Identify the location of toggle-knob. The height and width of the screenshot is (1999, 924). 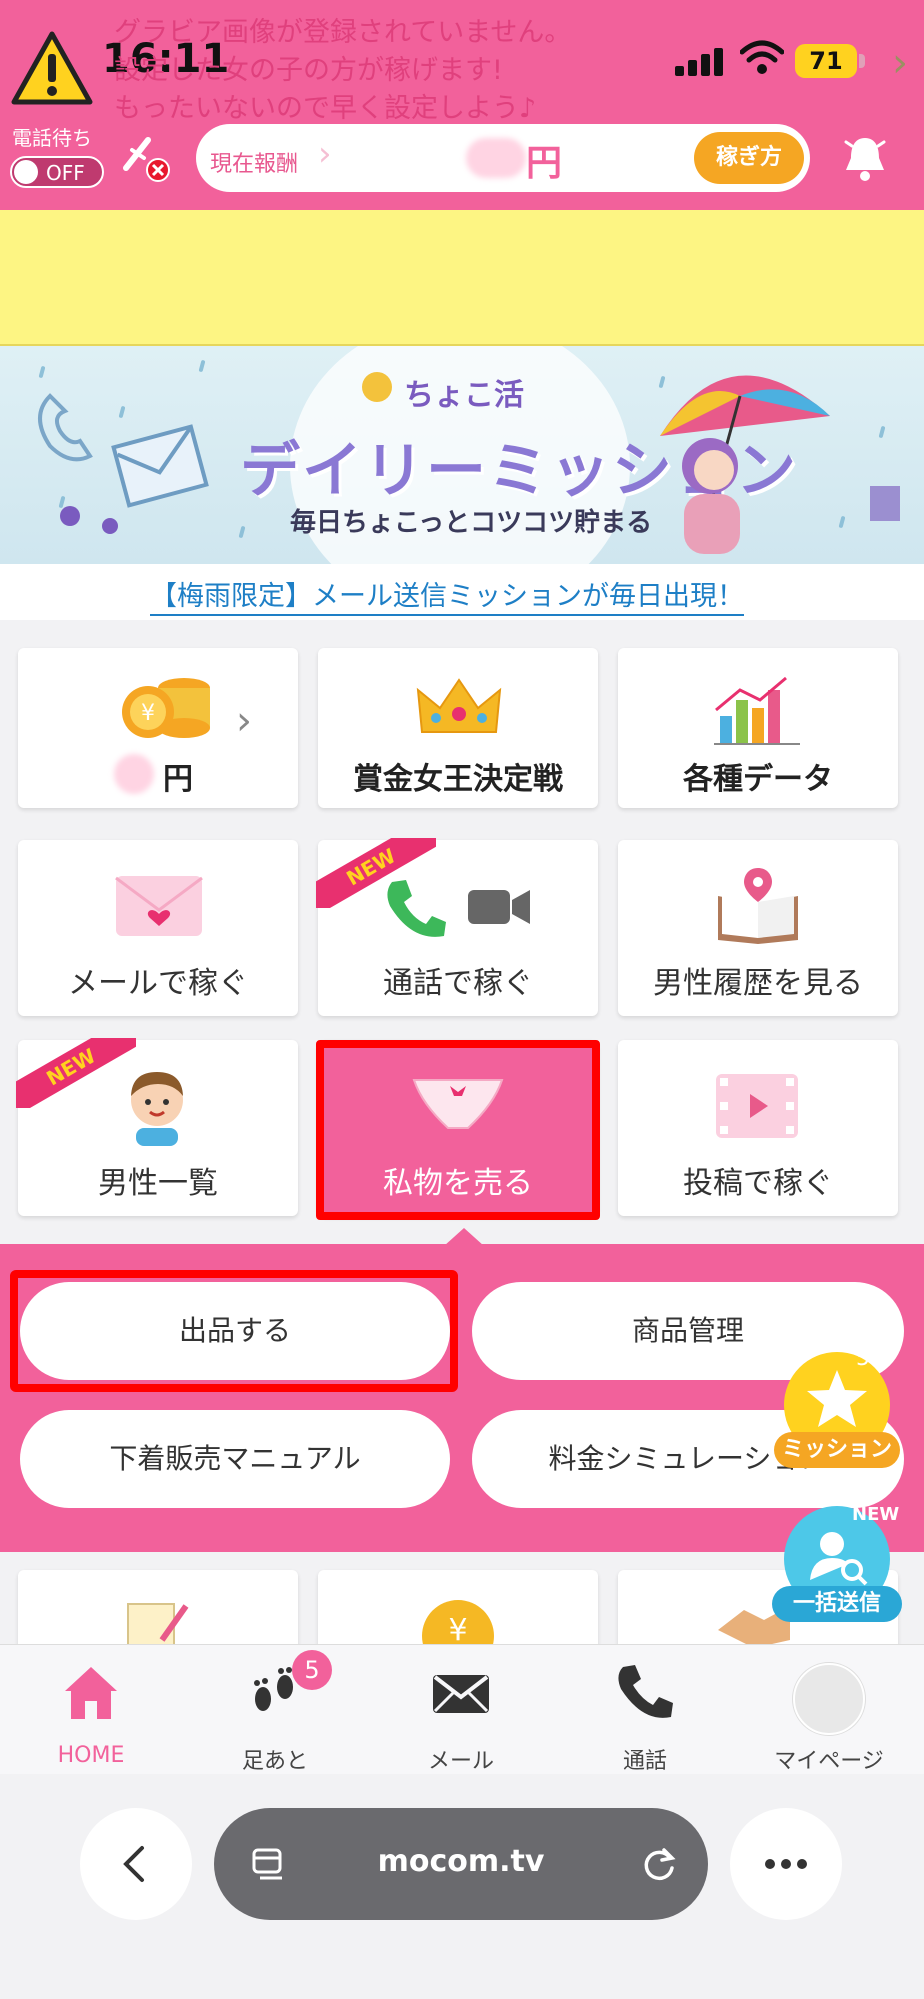
(26, 172).